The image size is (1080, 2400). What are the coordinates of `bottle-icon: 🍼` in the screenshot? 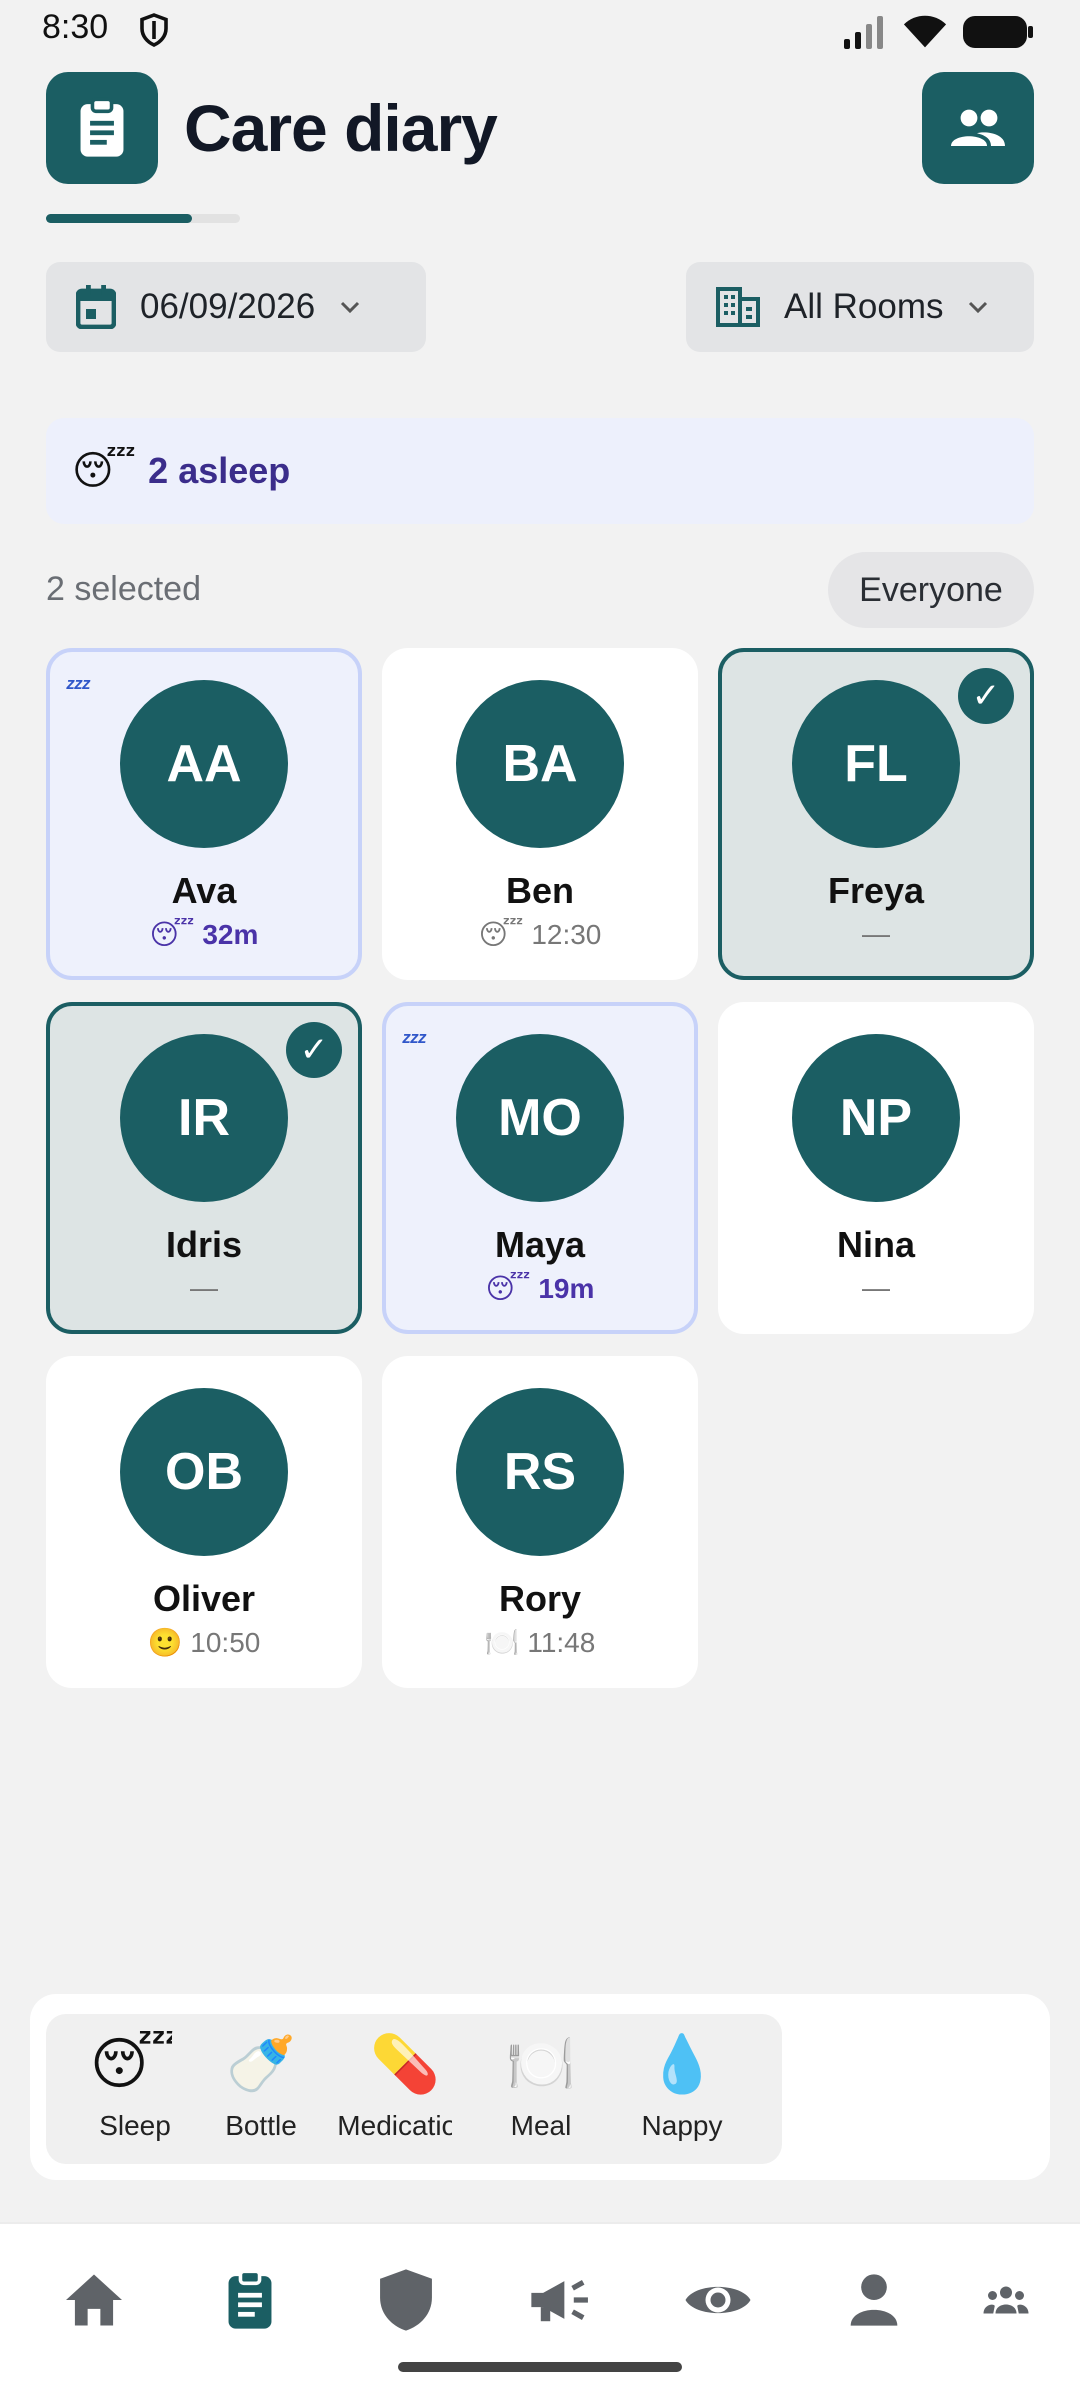 It's located at (261, 2063).